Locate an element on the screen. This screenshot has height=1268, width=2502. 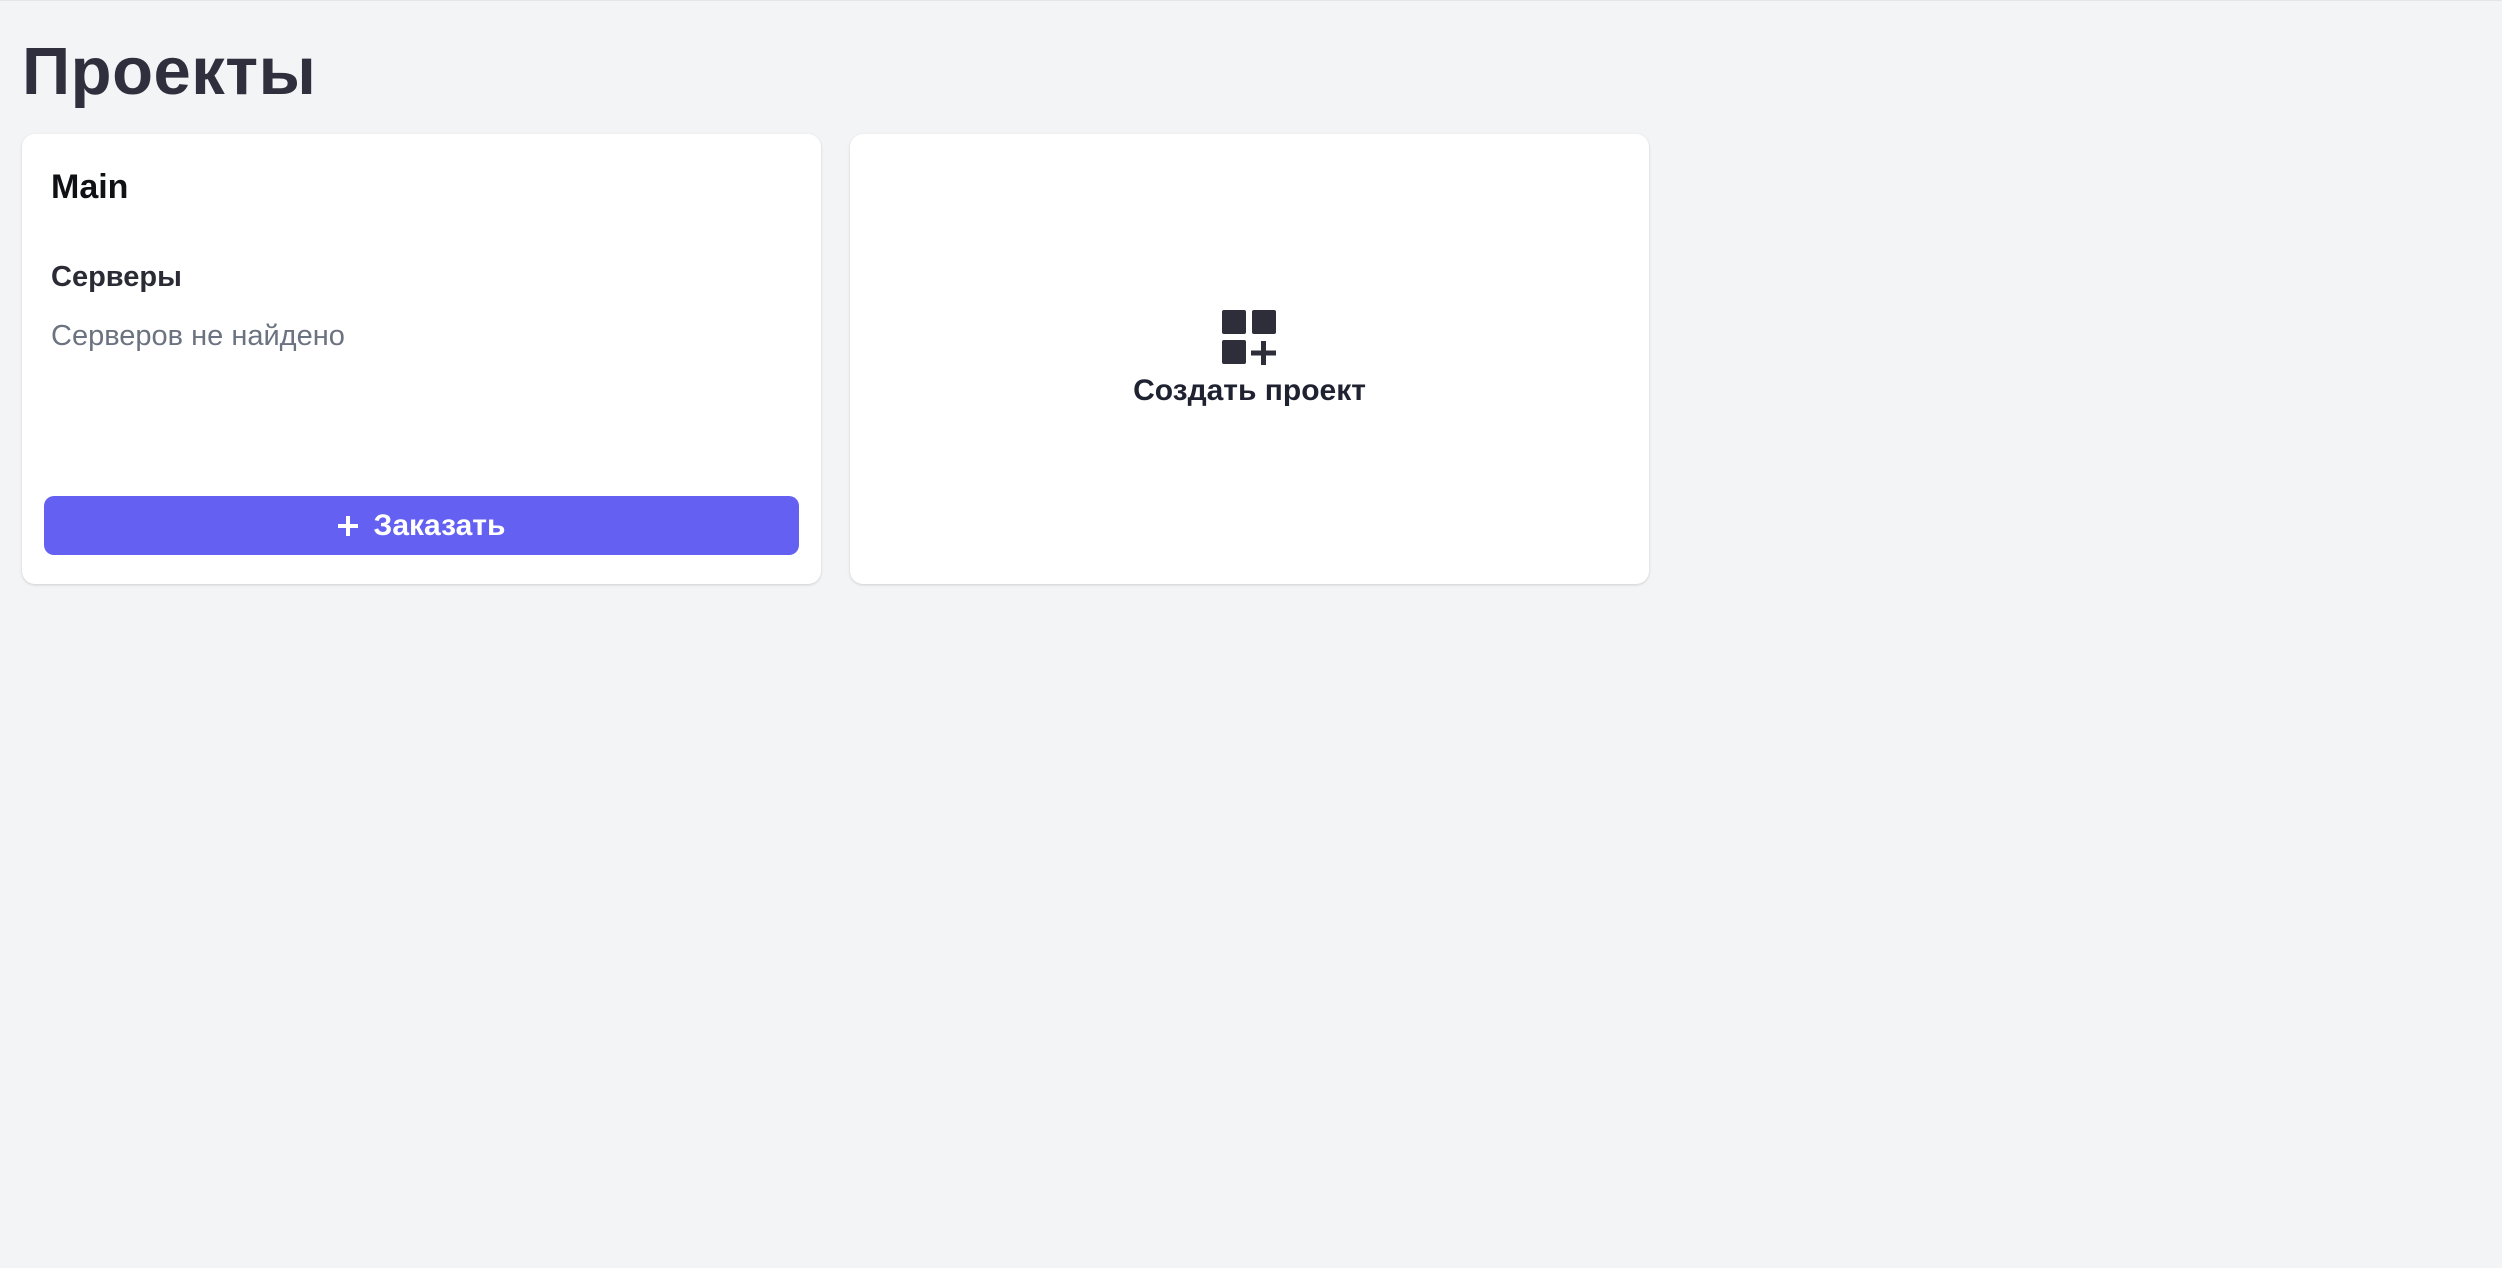
order-button-label: Заказать is located at coordinates (439, 525).